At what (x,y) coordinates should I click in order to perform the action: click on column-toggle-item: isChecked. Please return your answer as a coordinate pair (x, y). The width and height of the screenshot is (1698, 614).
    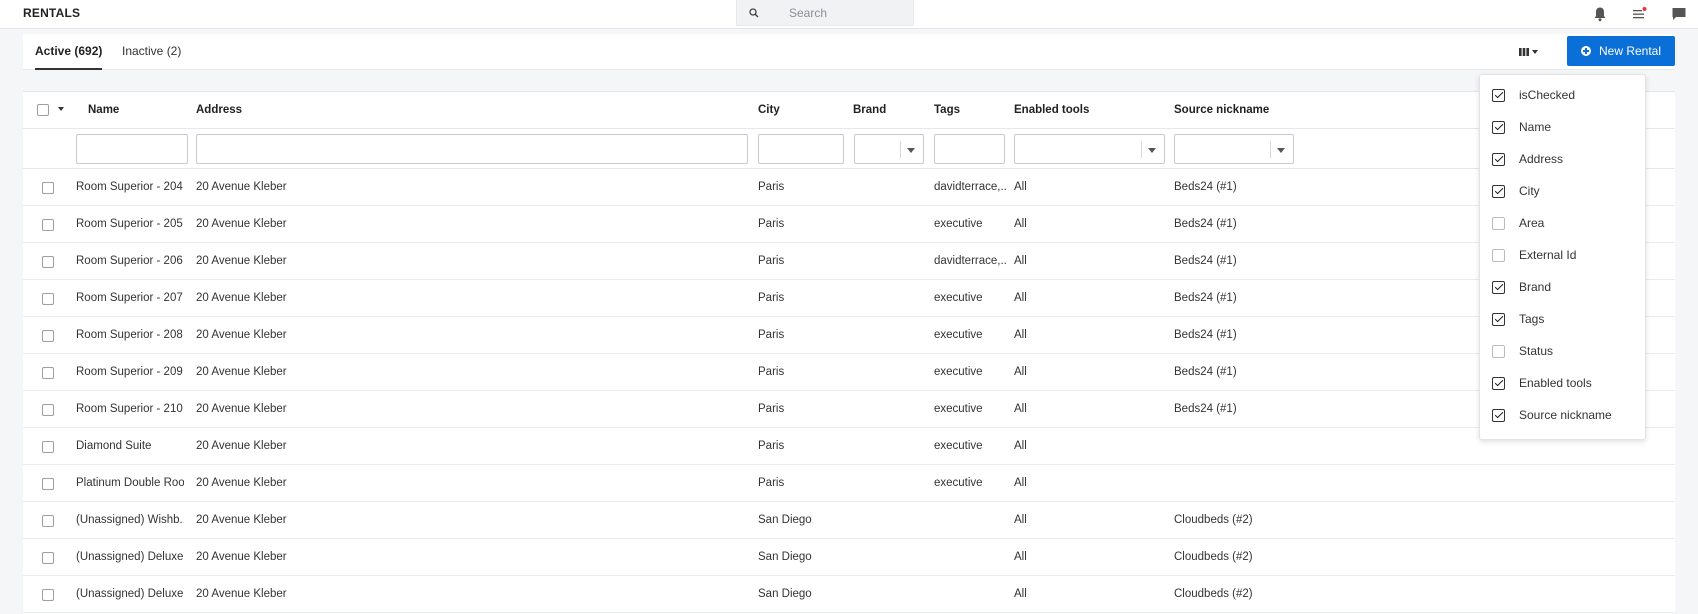
    Looking at the image, I should click on (1562, 95).